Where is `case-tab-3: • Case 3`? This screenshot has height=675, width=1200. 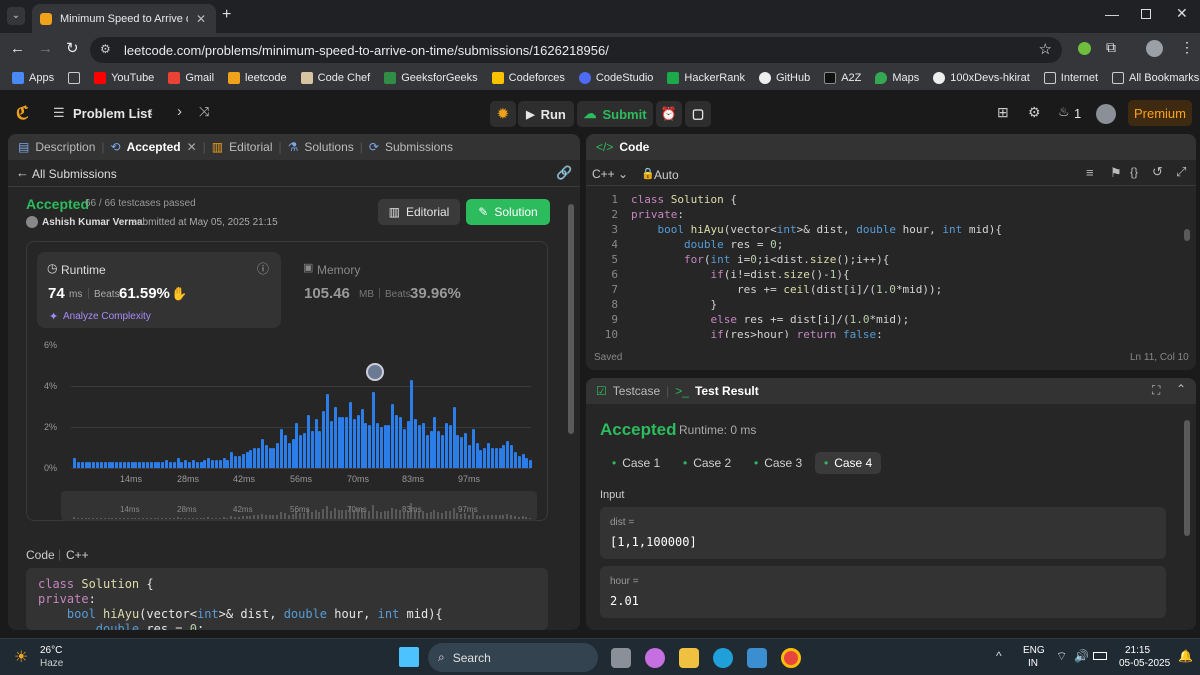 case-tab-3: • Case 3 is located at coordinates (778, 463).